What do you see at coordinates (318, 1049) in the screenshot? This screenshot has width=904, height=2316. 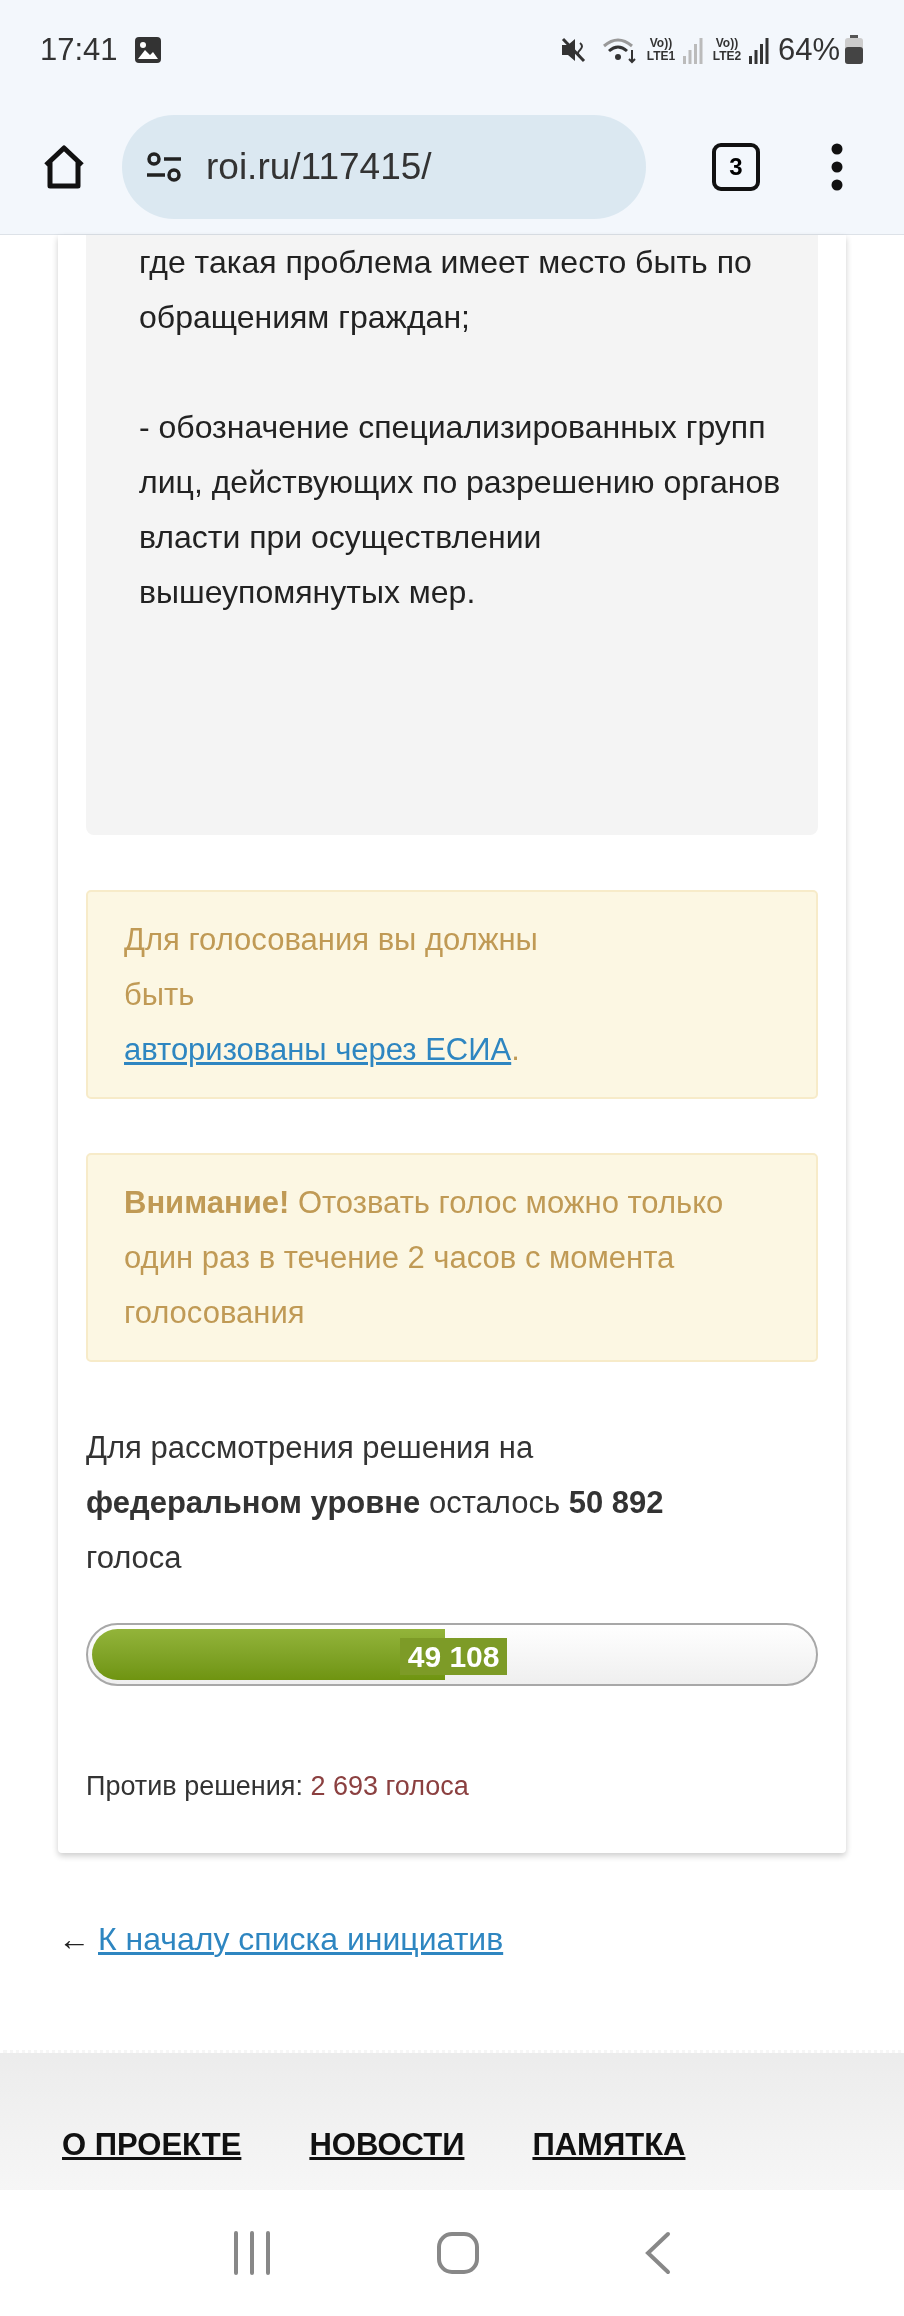 I see `auth-link: авторизованы через ЕСИА` at bounding box center [318, 1049].